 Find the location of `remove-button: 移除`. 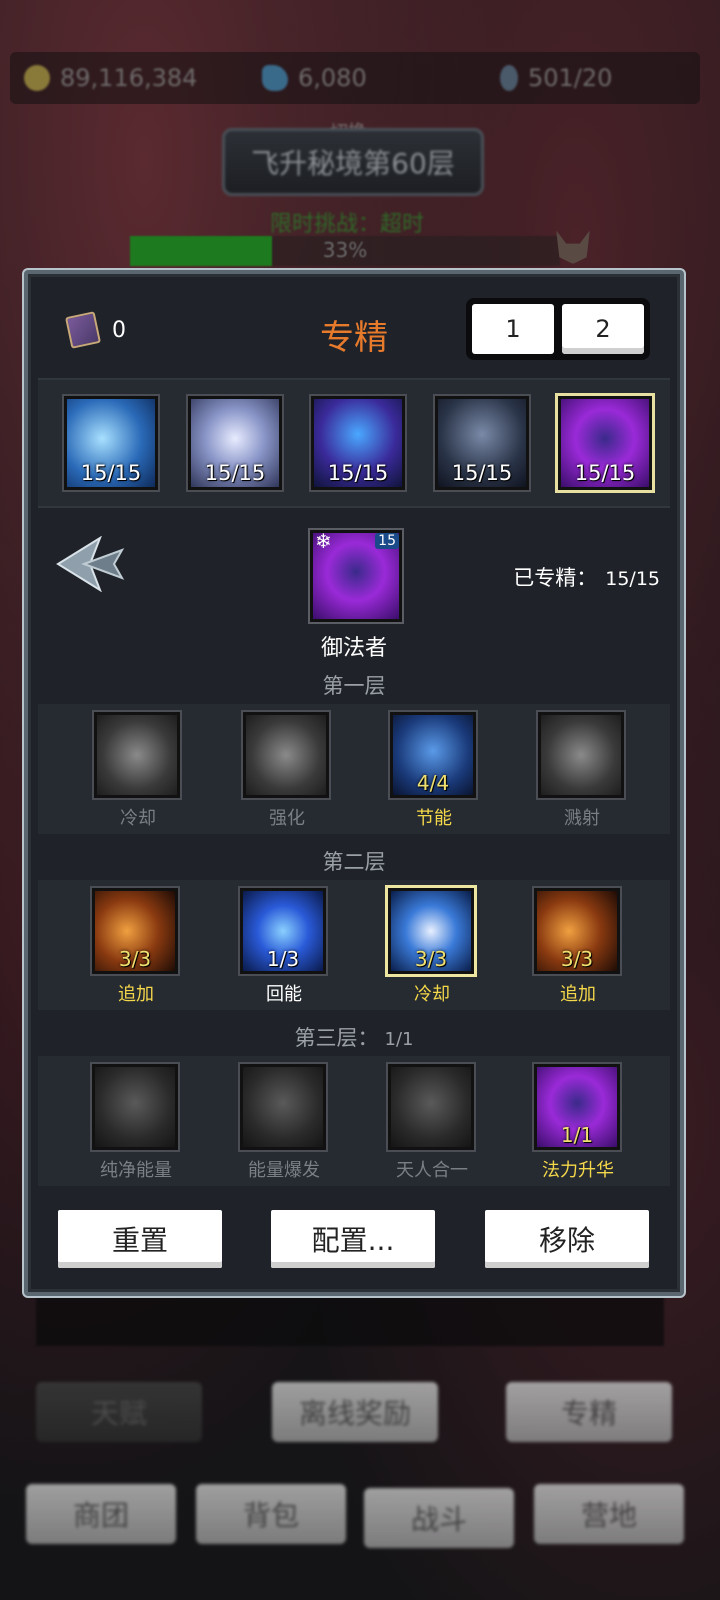

remove-button: 移除 is located at coordinates (567, 1239).